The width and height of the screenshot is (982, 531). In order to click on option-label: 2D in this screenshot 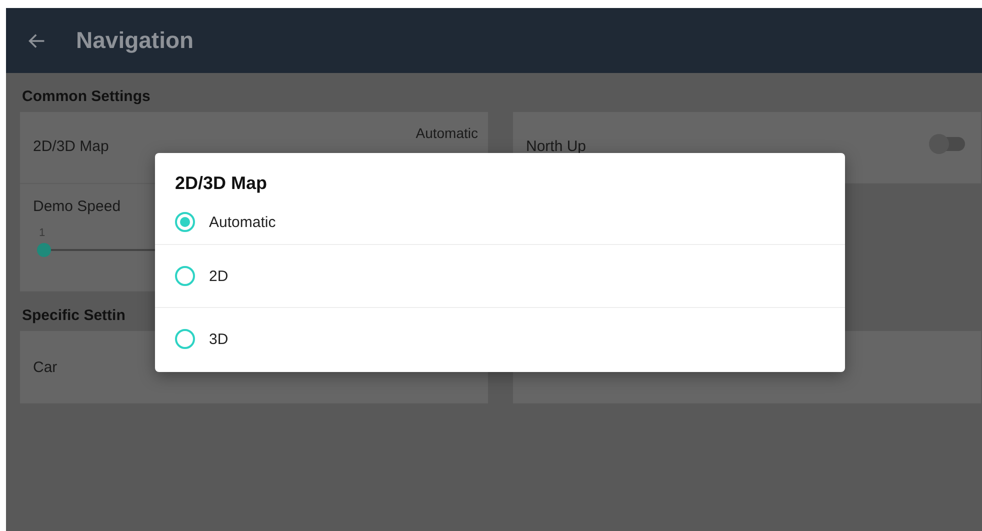, I will do `click(218, 276)`.